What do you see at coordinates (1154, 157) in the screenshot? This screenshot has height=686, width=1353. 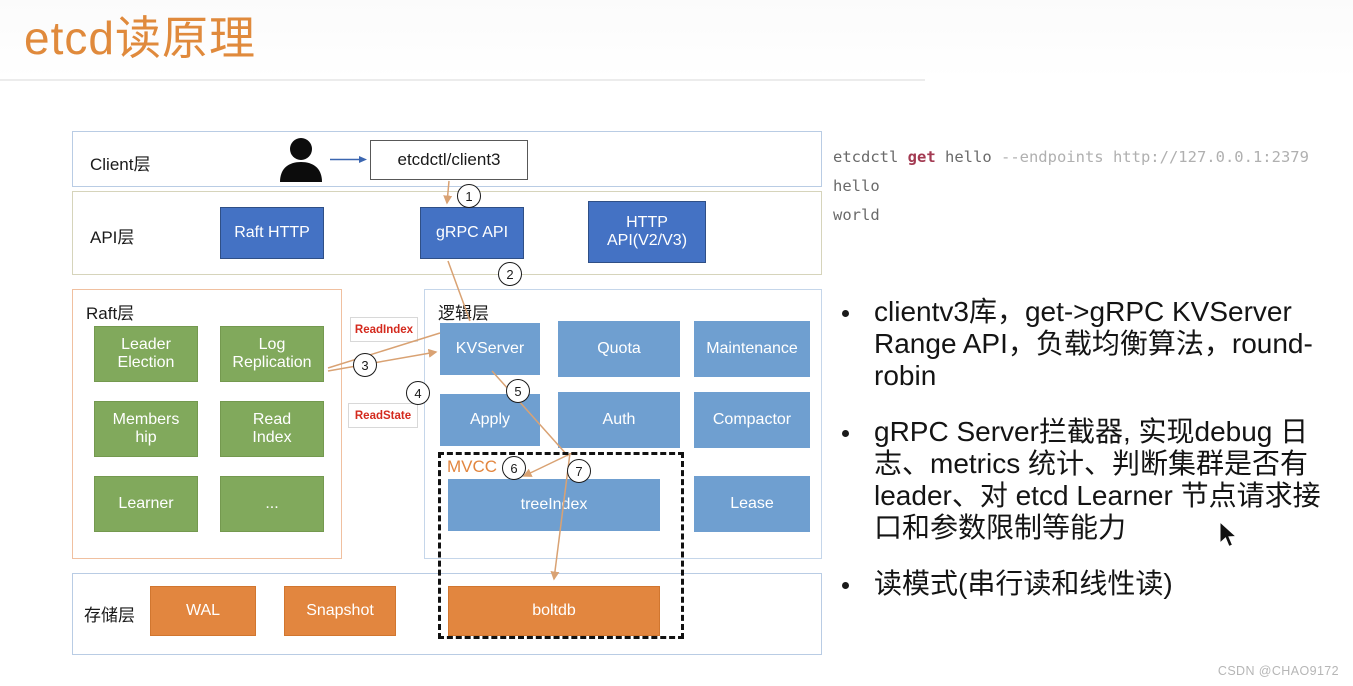 I see `code-flag: --endpoints http://127.0.0.1:2379` at bounding box center [1154, 157].